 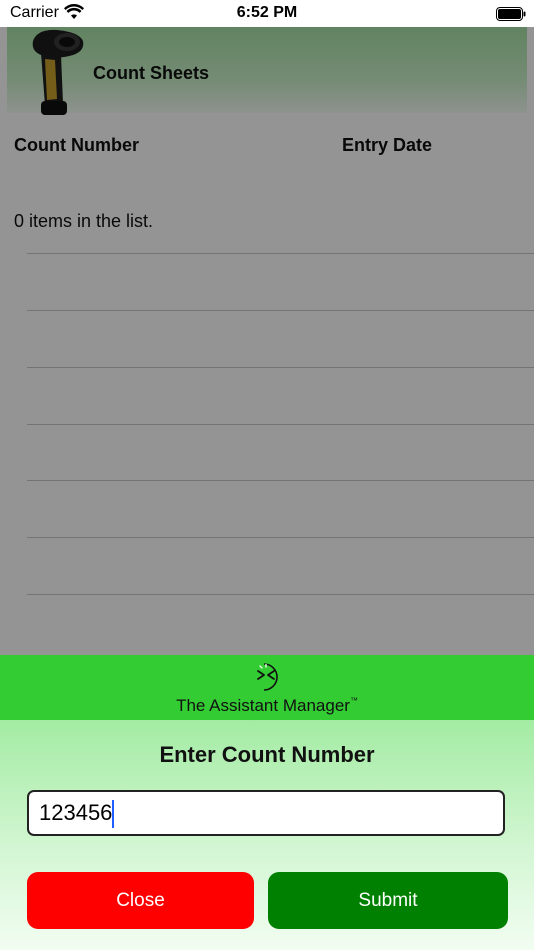 I want to click on brand-name: The Assistant Manager™, so click(x=267, y=706).